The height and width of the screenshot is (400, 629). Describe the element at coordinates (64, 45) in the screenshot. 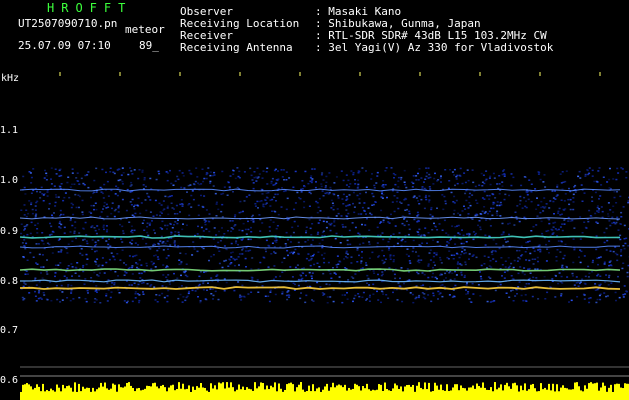

I see `date-time: 25.07.09 07:10` at that location.